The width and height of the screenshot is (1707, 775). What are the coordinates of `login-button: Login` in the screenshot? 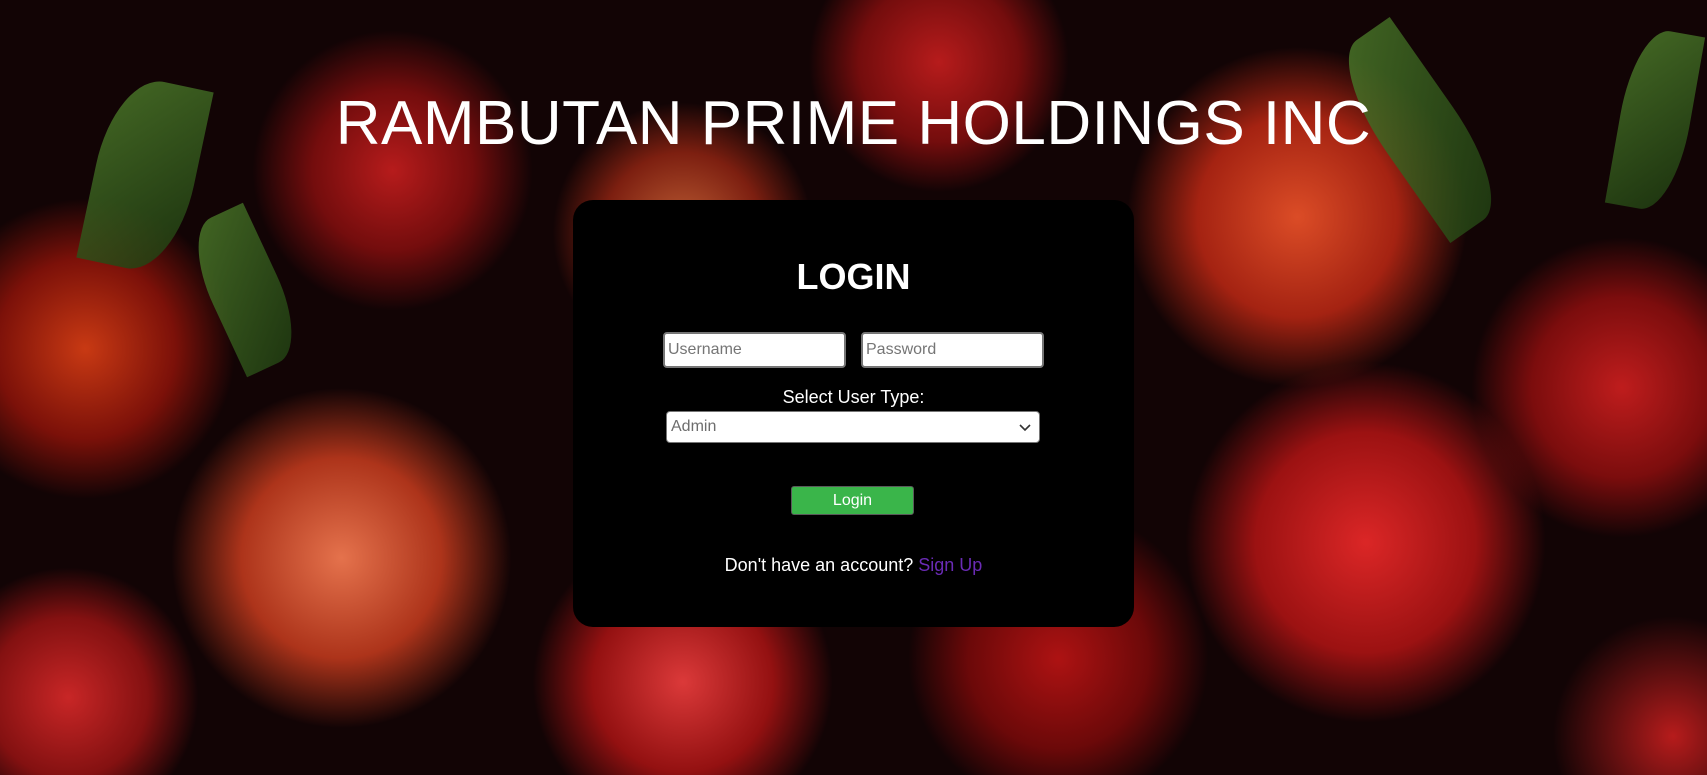 It's located at (852, 500).